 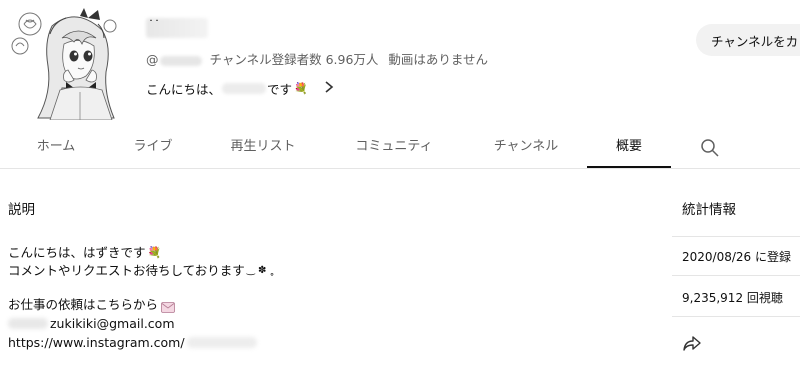 What do you see at coordinates (294, 59) in the screenshot?
I see `subscriber-count: チャンネル登録者数 6.96万人` at bounding box center [294, 59].